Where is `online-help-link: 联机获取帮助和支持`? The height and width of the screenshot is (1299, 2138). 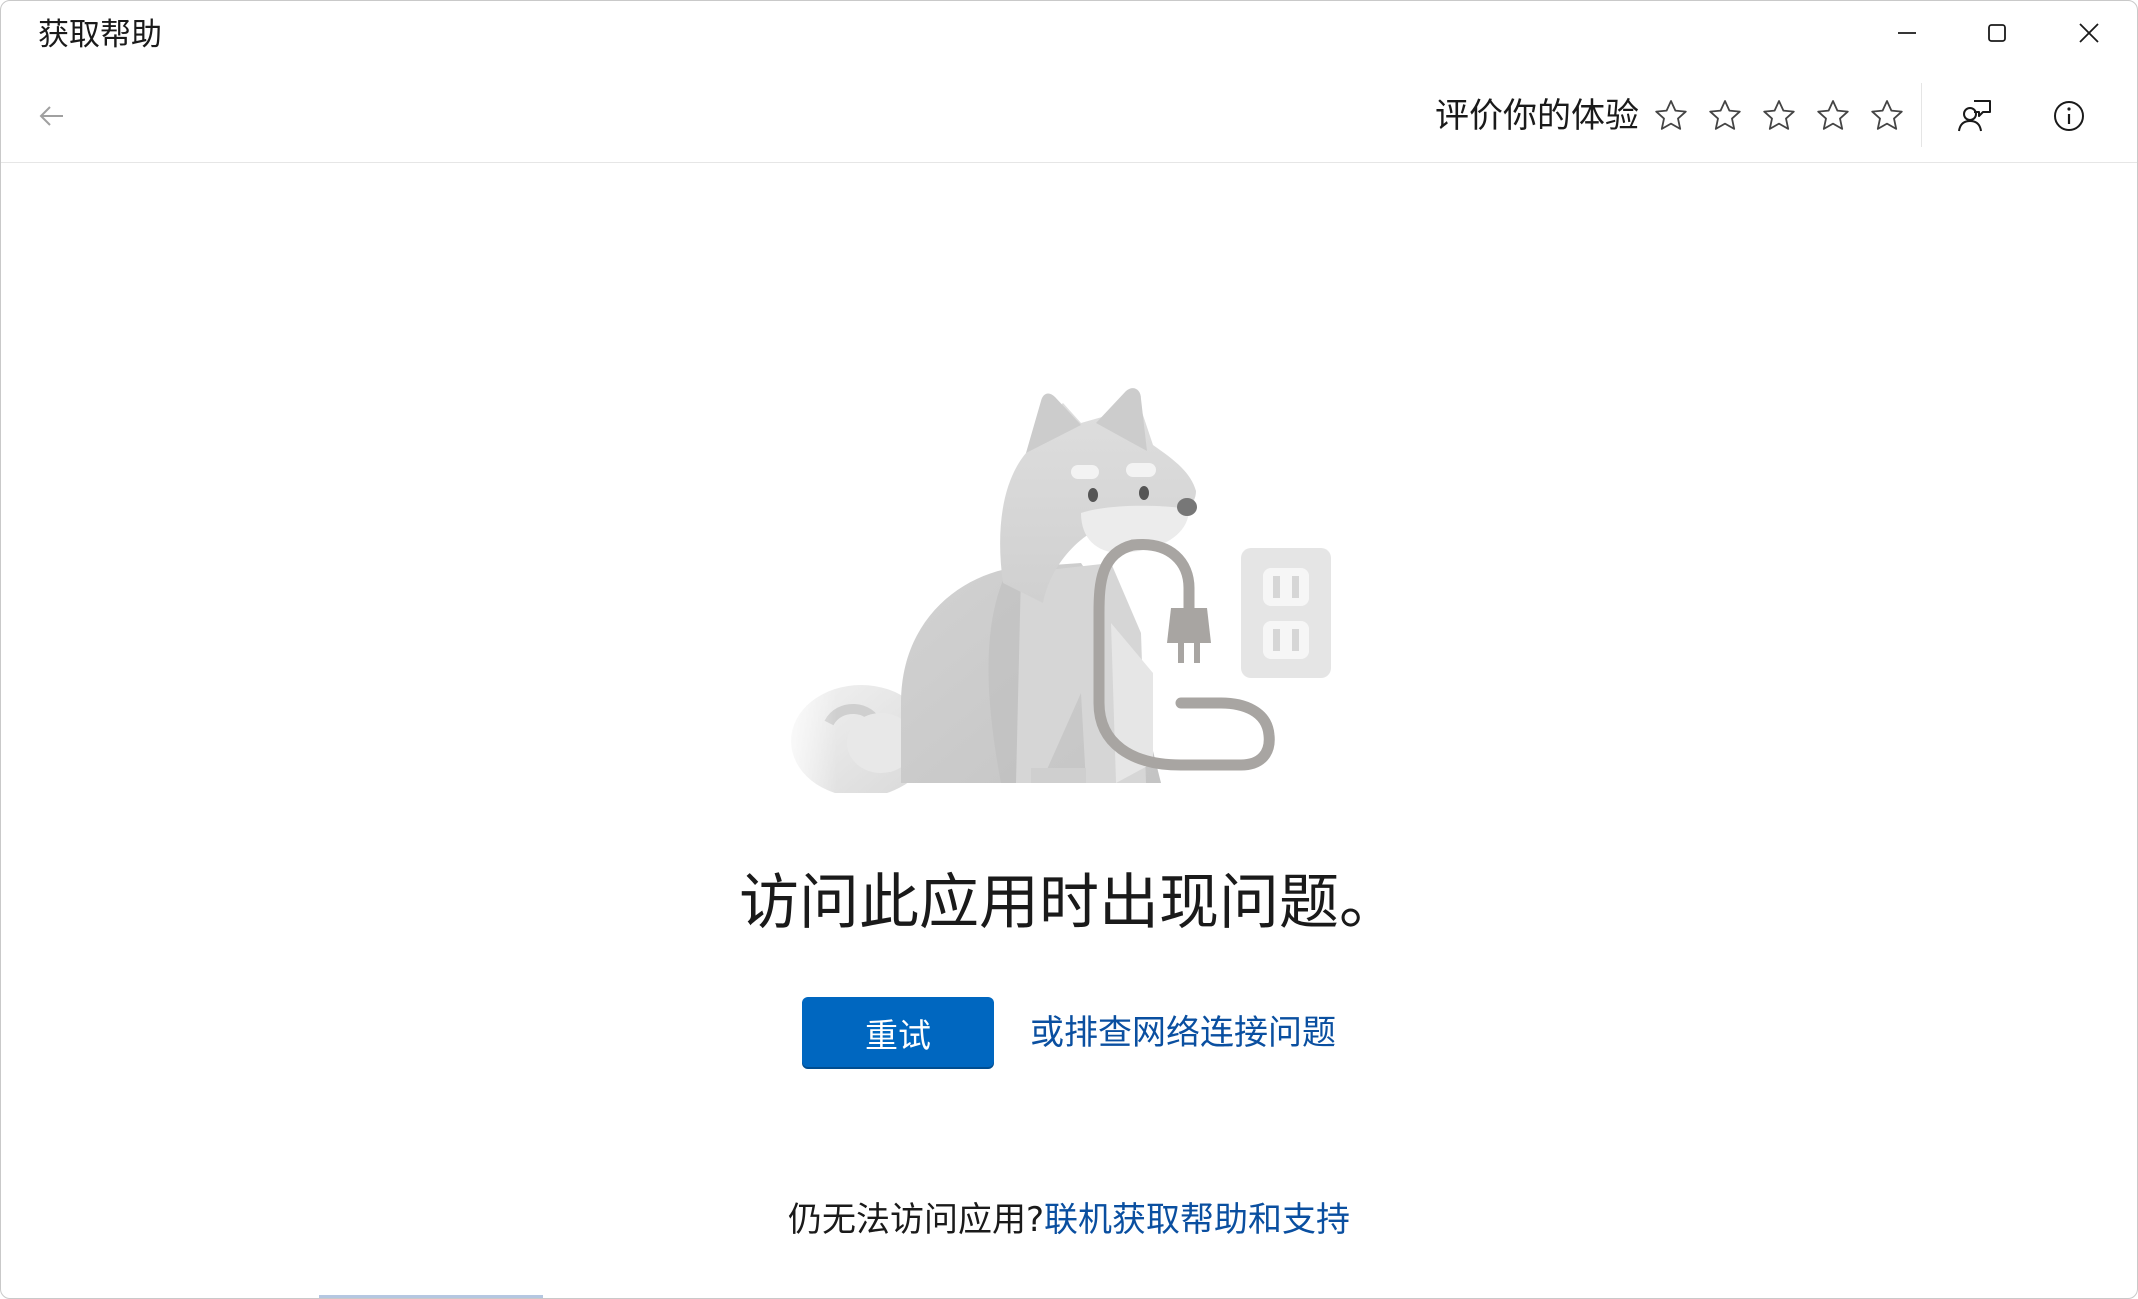
online-help-link: 联机获取帮助和支持 is located at coordinates (1197, 1220).